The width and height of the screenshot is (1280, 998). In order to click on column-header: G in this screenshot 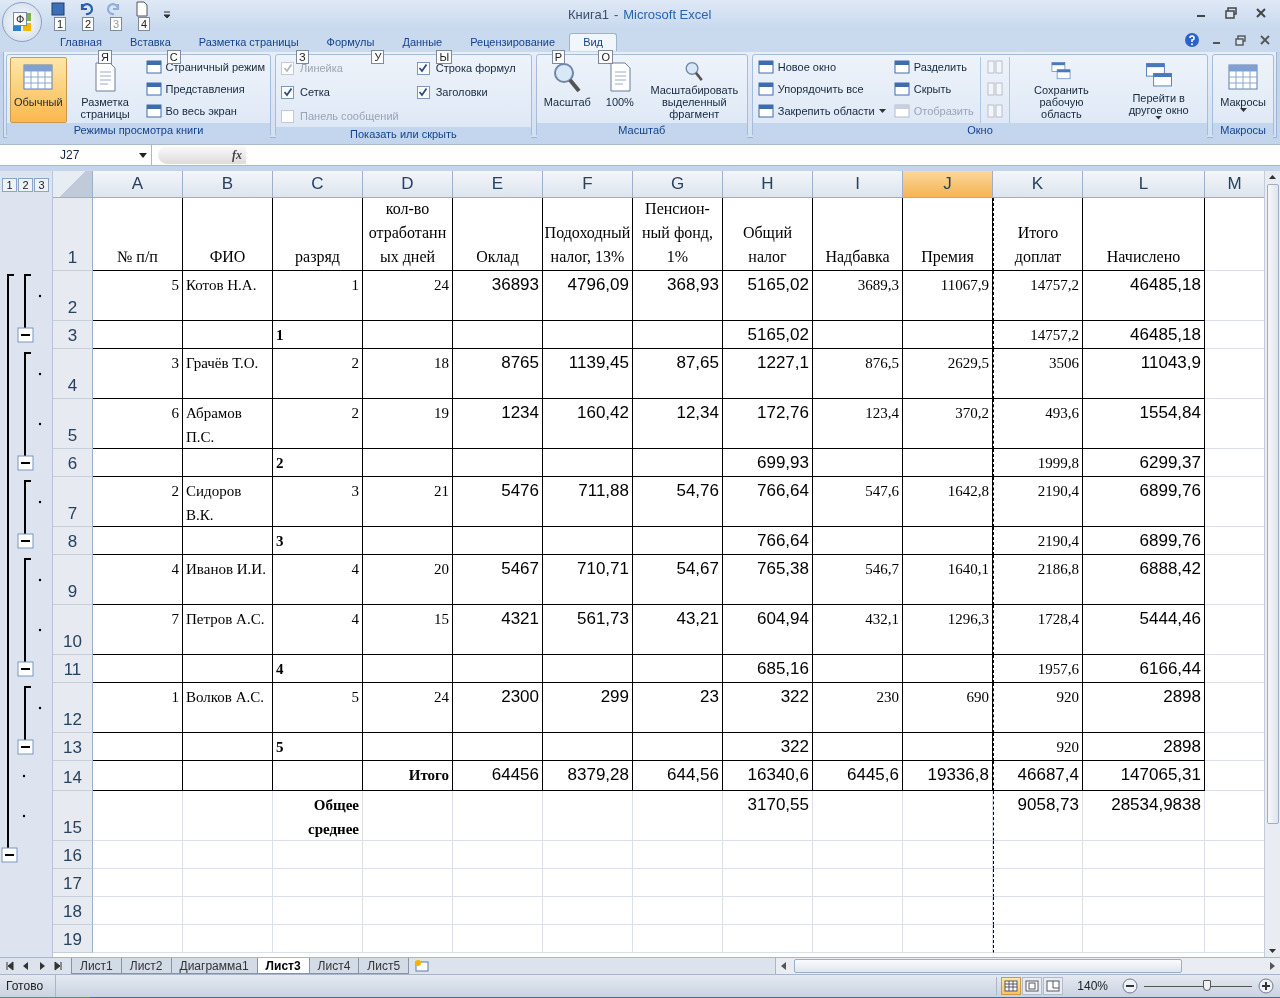, I will do `click(678, 184)`.